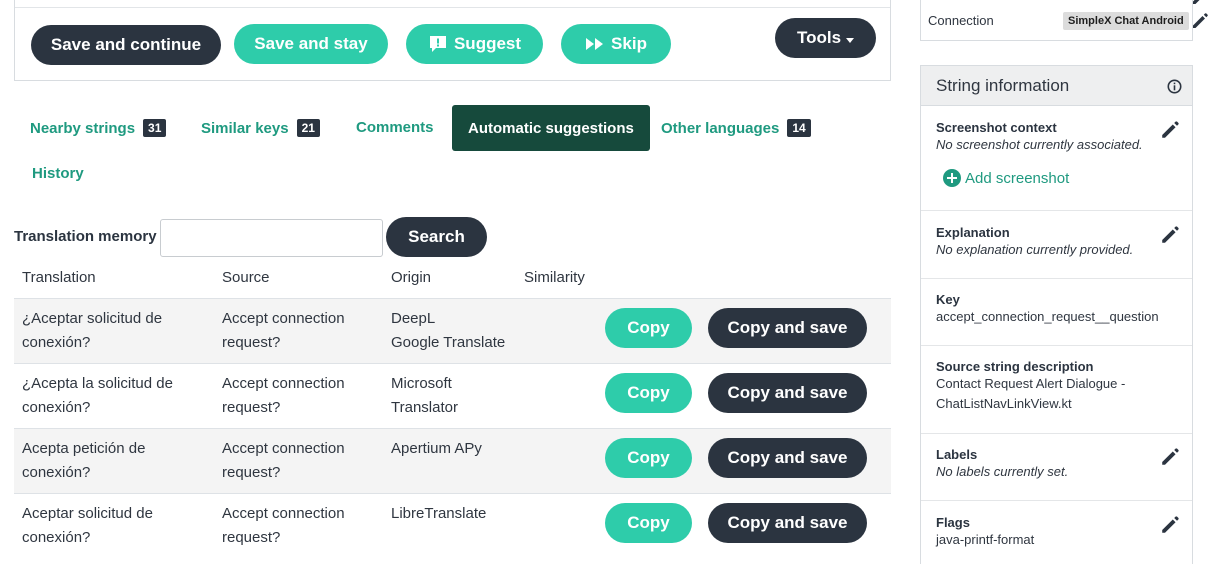 The height and width of the screenshot is (564, 1208). I want to click on section-title: Key, so click(948, 299).